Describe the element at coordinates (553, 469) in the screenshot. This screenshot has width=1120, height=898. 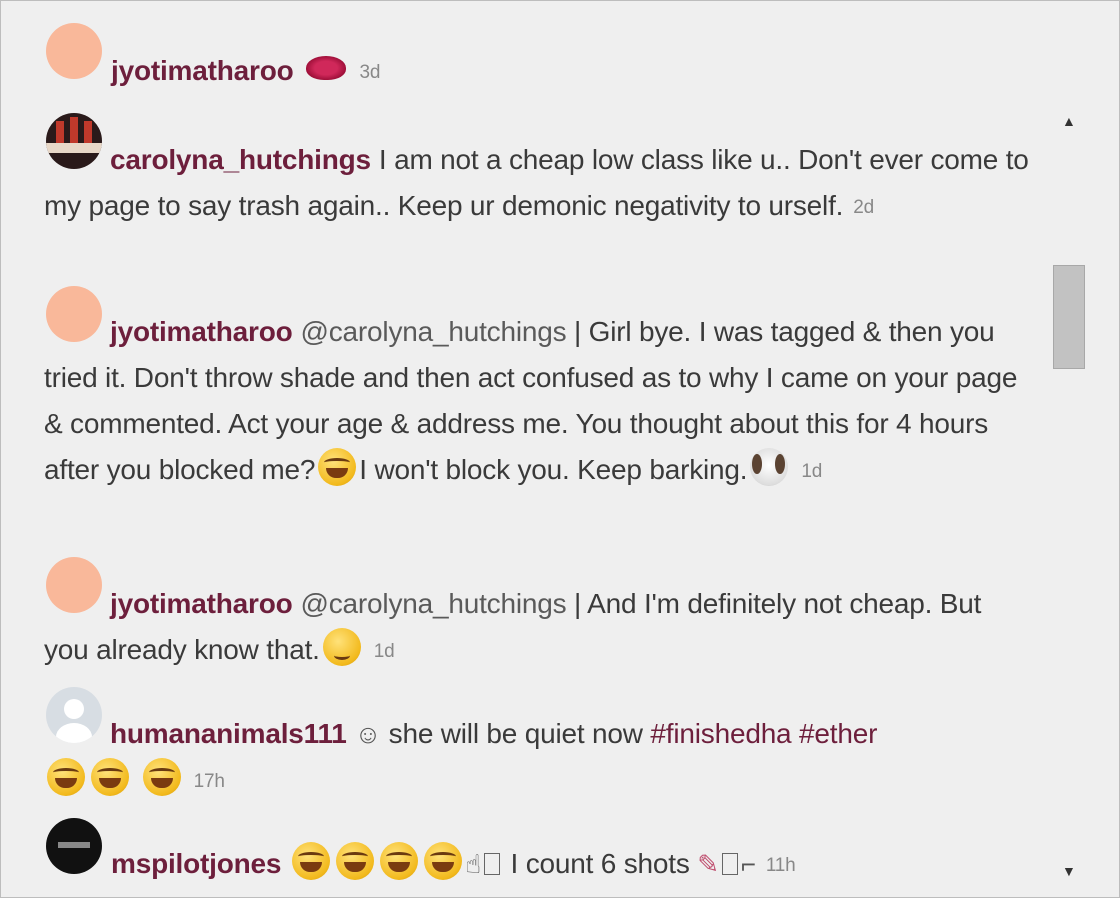
I see `comment-text-continued: I won't block you. Keep barking.` at that location.